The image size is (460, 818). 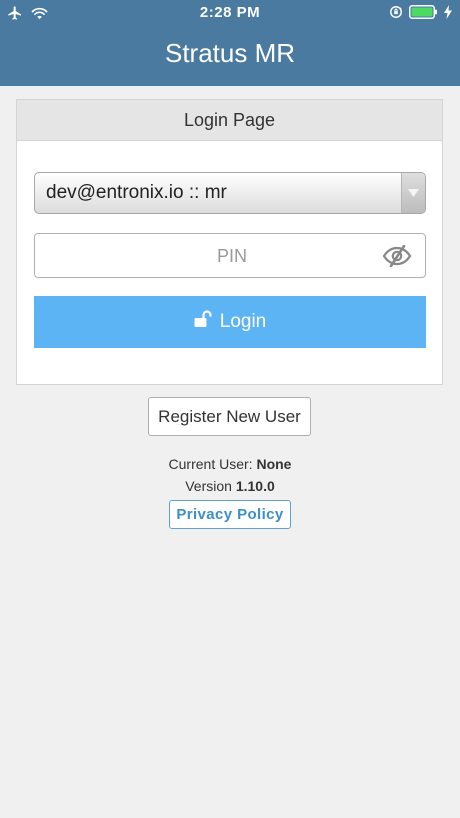 I want to click on pin-input, so click(x=232, y=256).